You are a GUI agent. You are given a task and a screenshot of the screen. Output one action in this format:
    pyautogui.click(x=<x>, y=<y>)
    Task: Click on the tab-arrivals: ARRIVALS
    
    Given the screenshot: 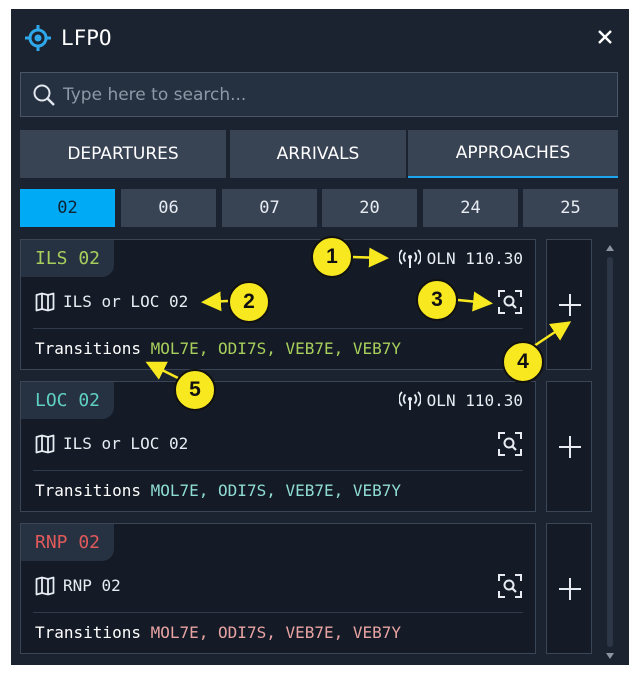 What is the action you would take?
    pyautogui.click(x=318, y=154)
    